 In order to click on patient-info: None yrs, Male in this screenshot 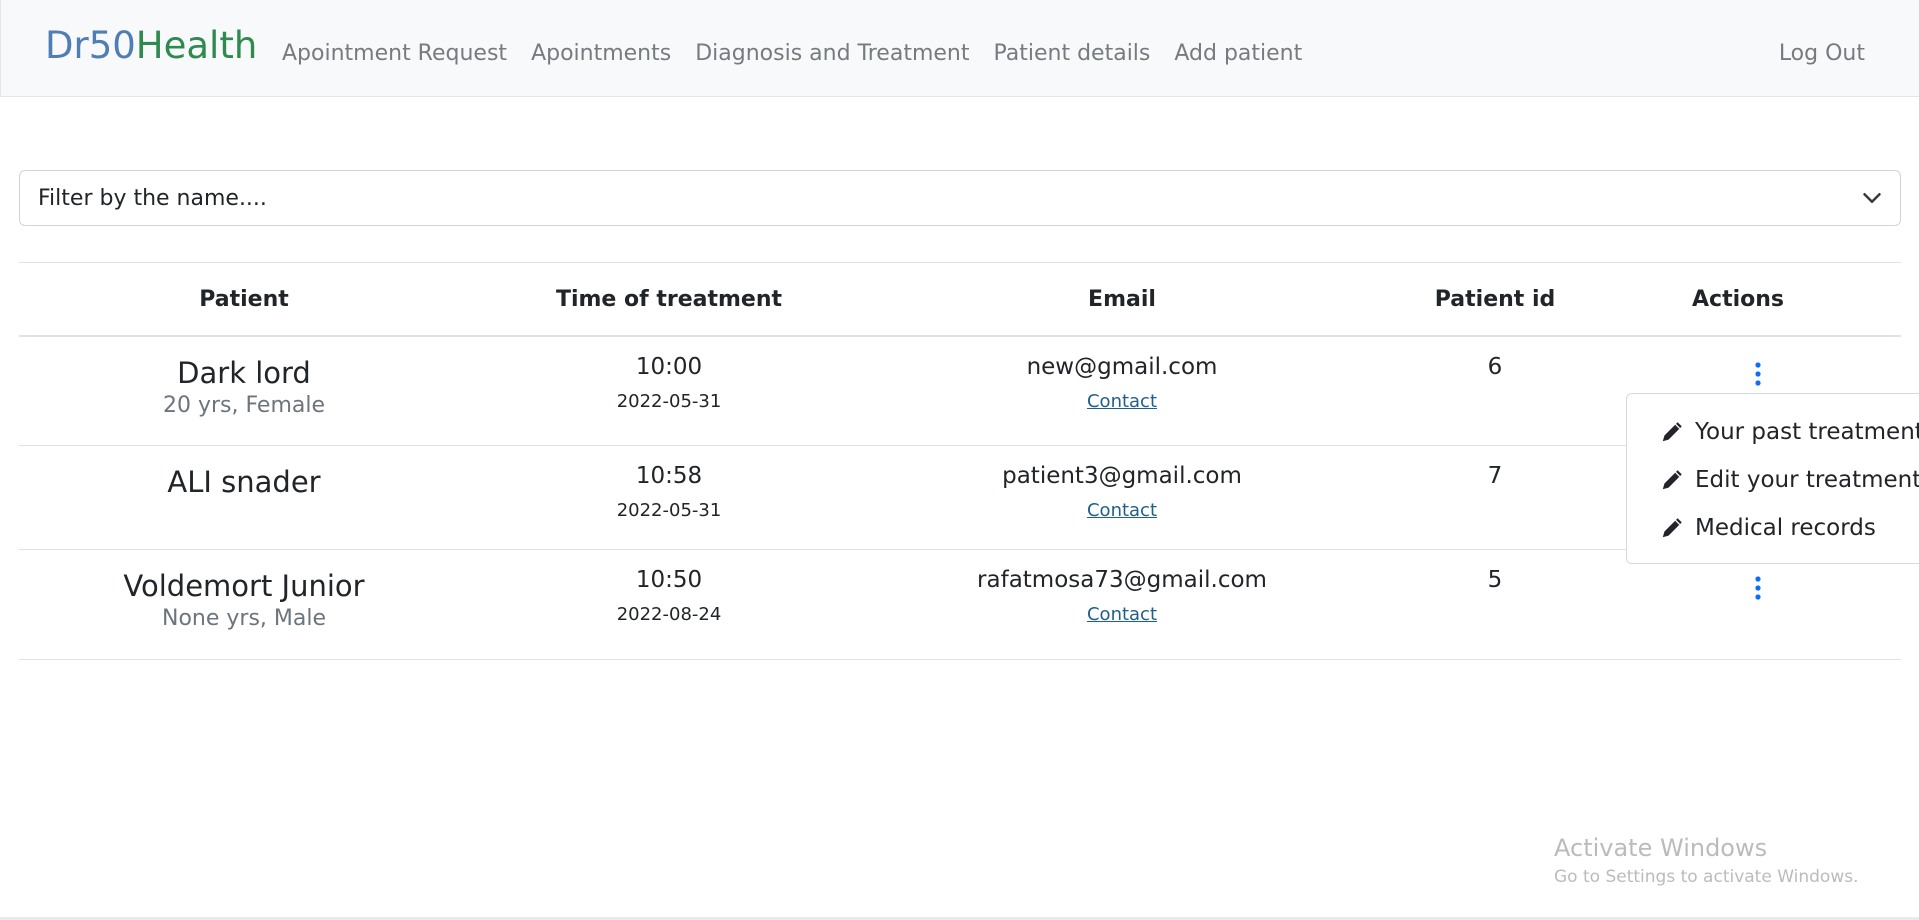, I will do `click(244, 618)`.